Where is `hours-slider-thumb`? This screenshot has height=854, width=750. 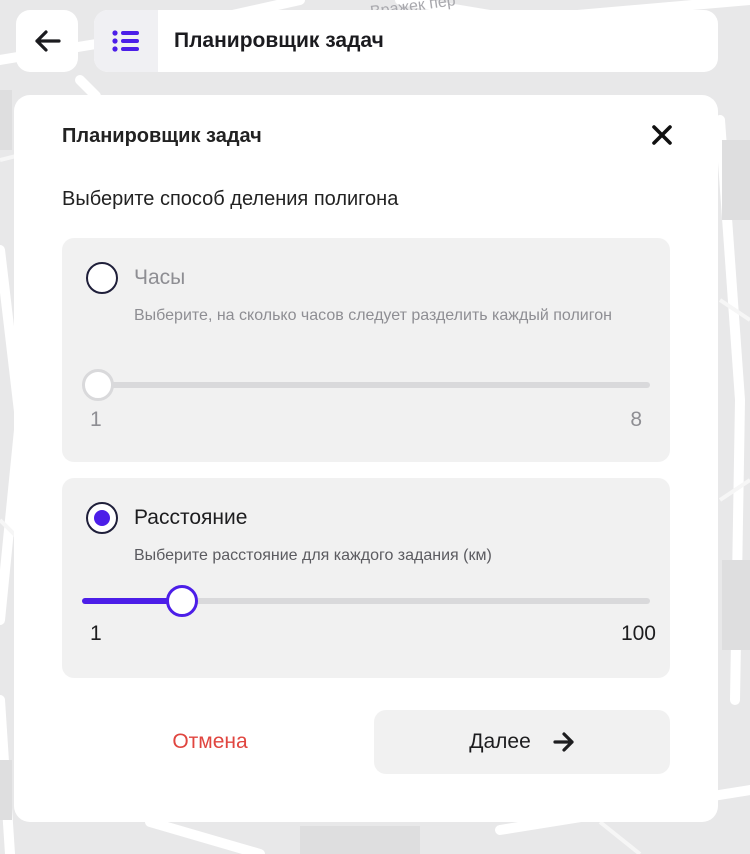
hours-slider-thumb is located at coordinates (98, 385).